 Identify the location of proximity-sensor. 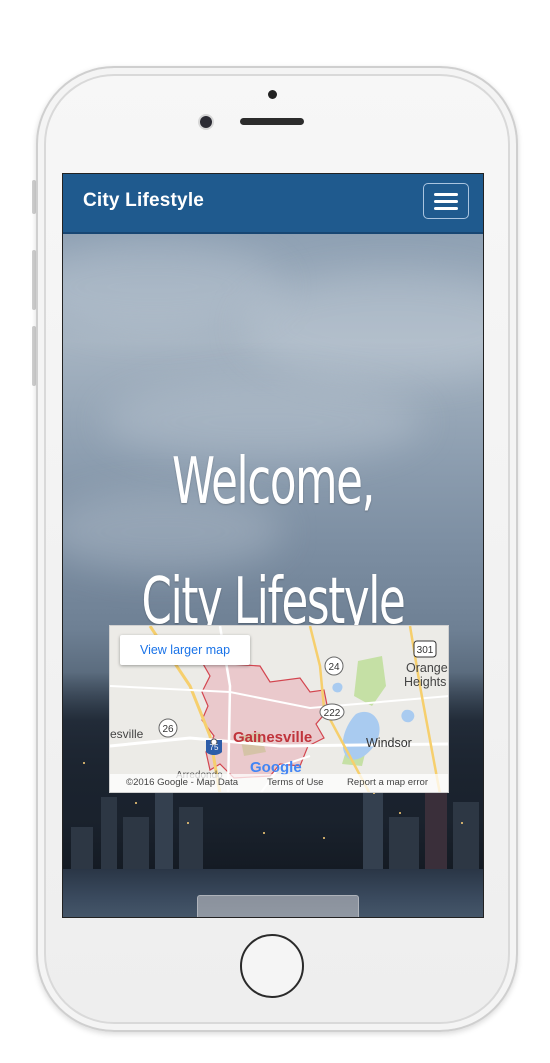
(272, 94).